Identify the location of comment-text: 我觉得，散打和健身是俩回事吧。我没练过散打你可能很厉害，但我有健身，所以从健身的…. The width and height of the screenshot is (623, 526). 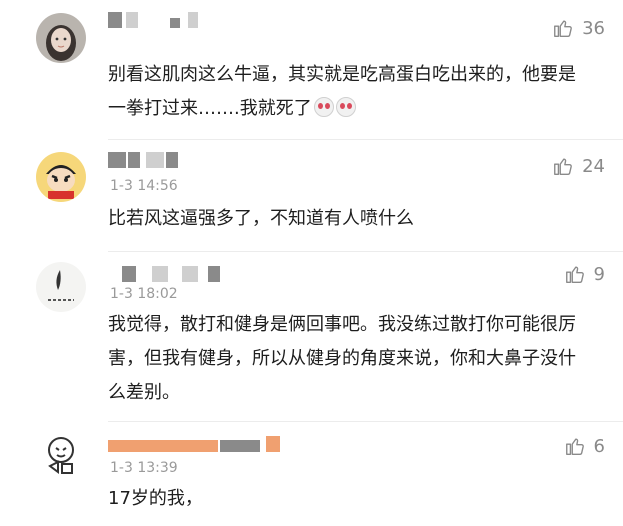
(342, 358).